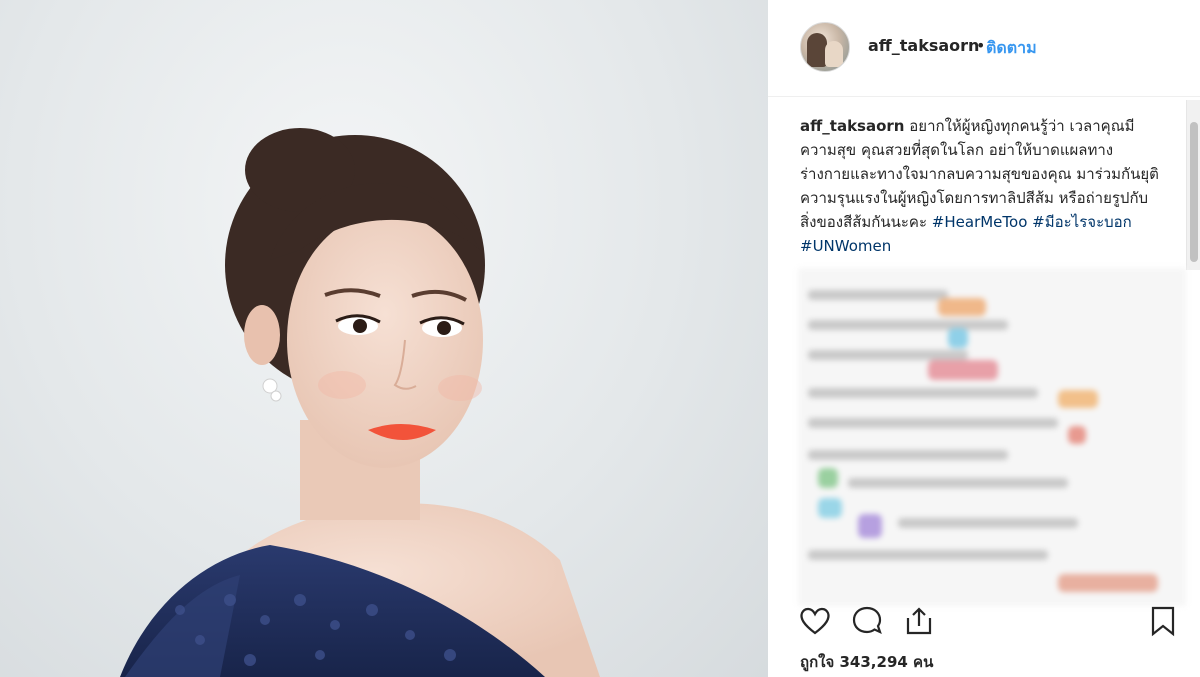 The width and height of the screenshot is (1200, 677). I want to click on post-header: aff_taksaorn • ติดตาม, so click(984, 48).